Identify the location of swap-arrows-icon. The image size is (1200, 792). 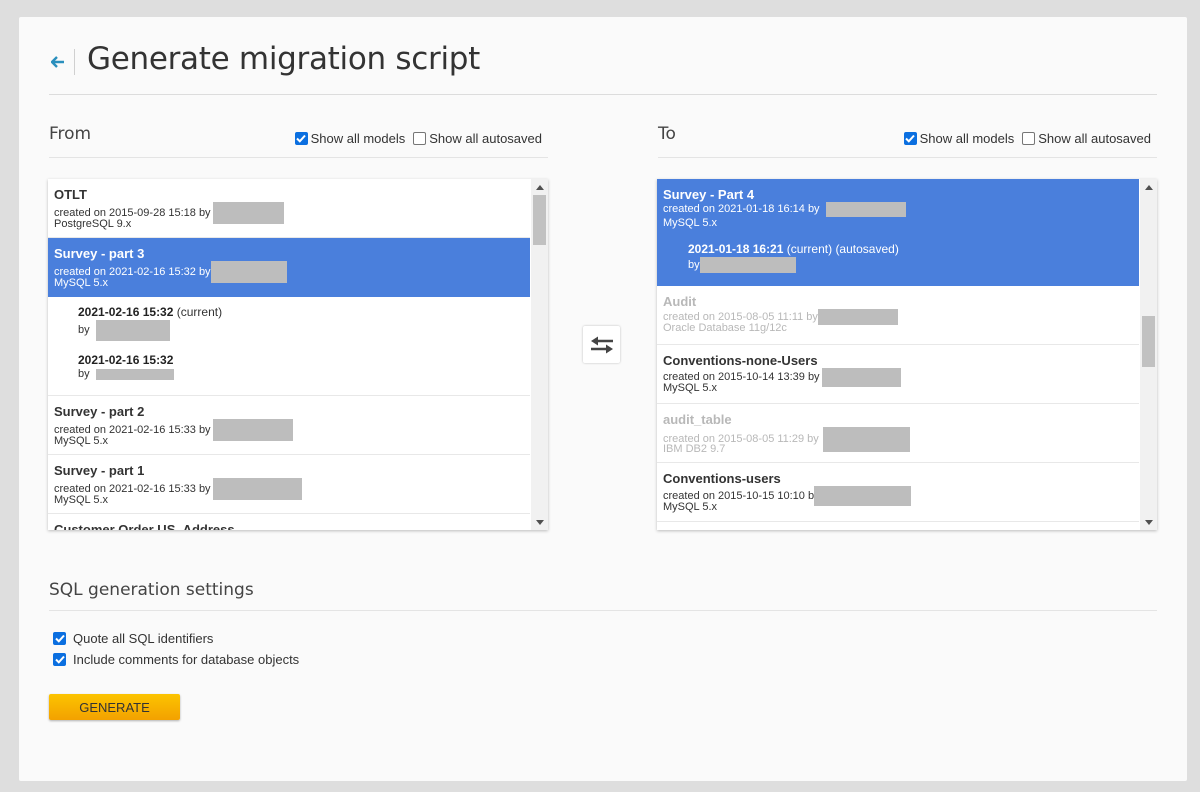
(601, 344).